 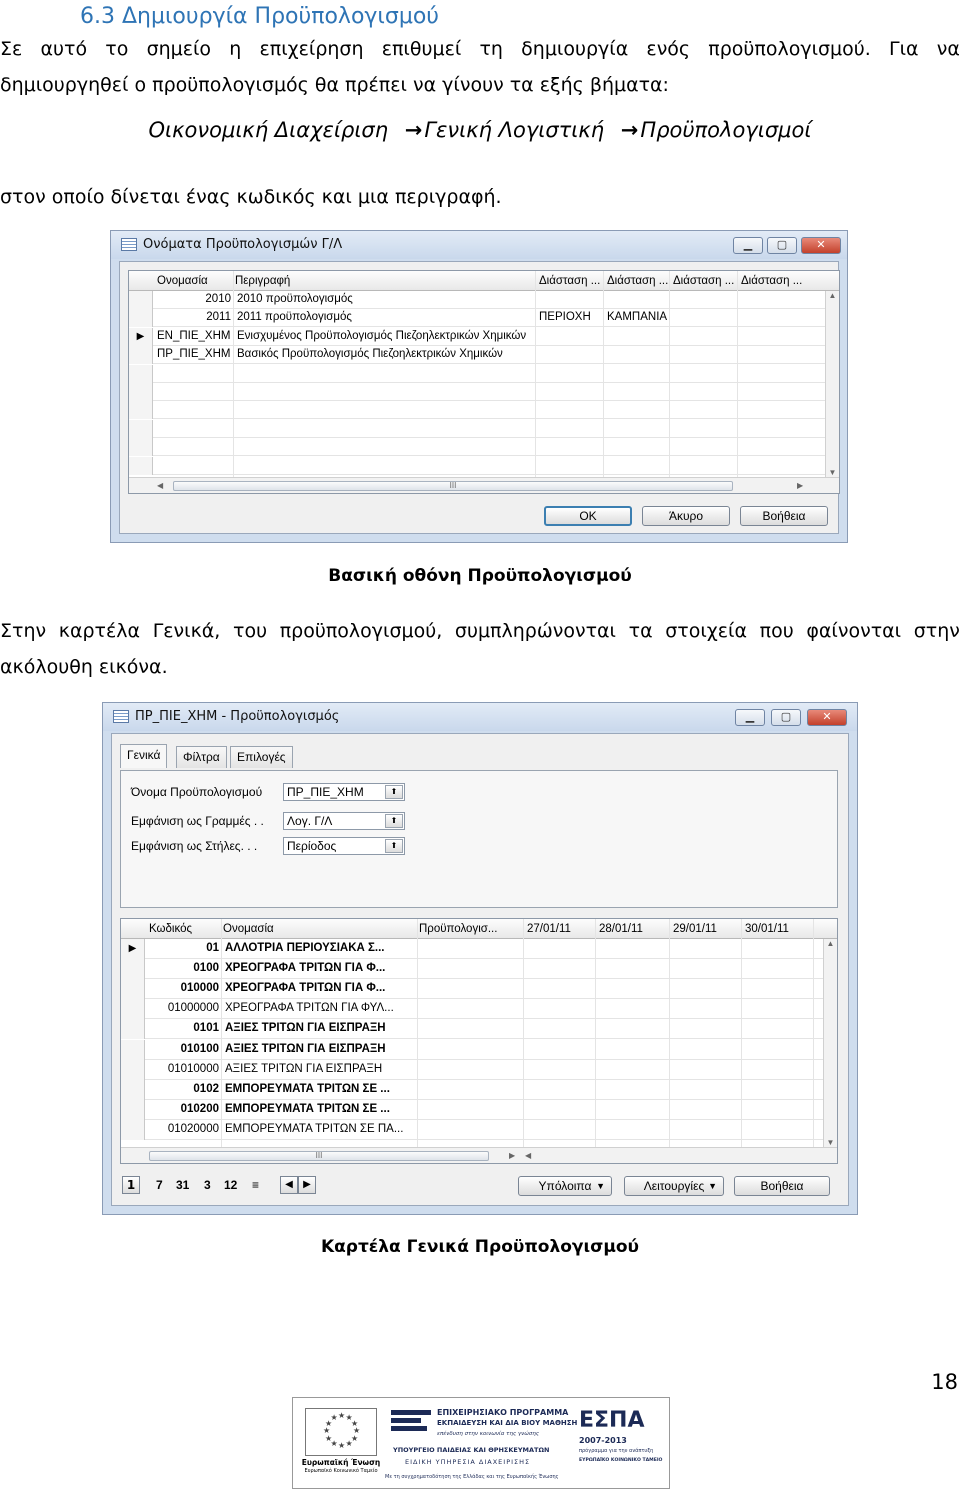 I want to click on cell-dimension-1: ΠΕΡΙΟΧΗ, so click(x=565, y=317).